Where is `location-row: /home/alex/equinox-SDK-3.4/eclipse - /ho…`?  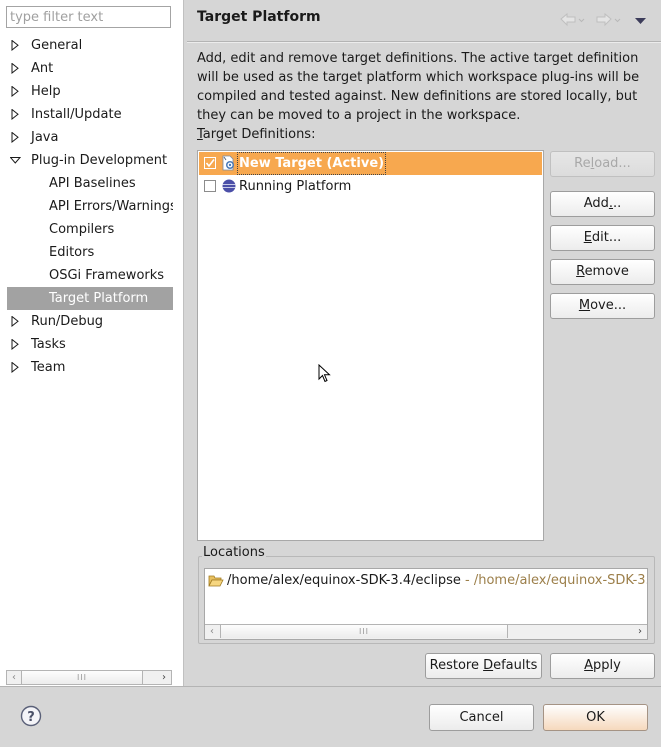 location-row: /home/alex/equinox-SDK-3.4/eclipse - /ho… is located at coordinates (428, 581).